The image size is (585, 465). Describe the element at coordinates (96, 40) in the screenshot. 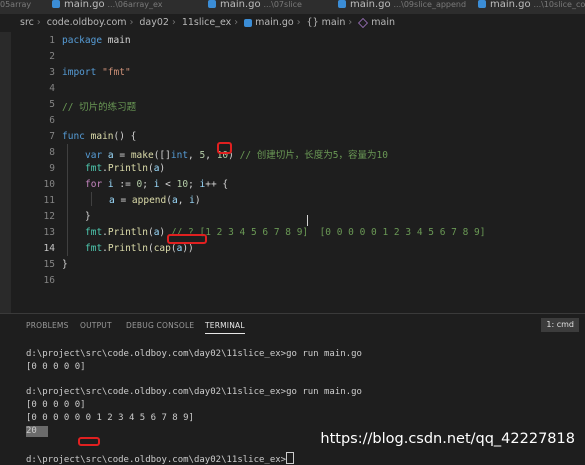

I see `code-line: package main` at that location.